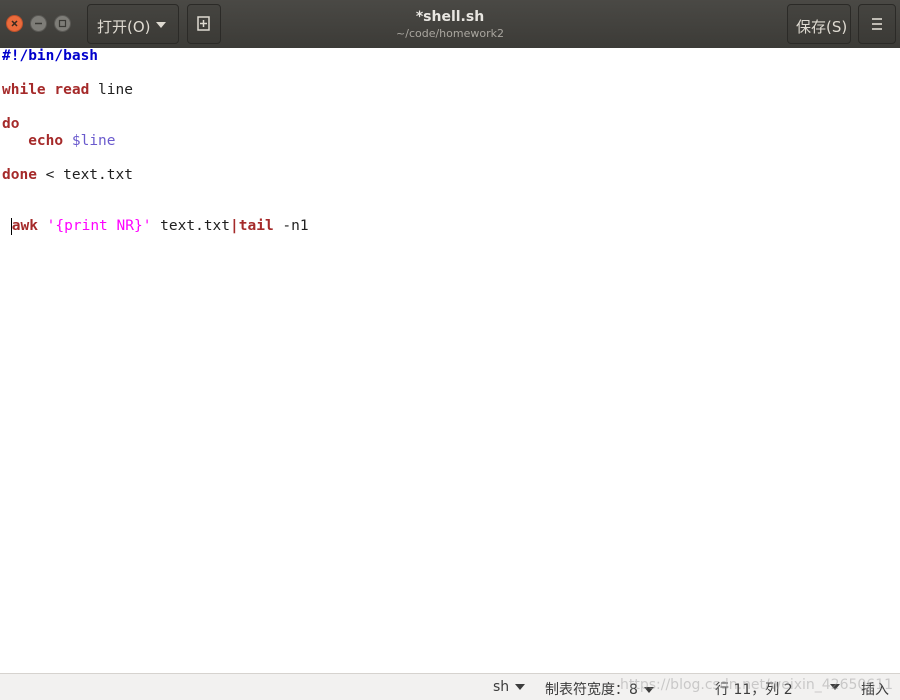 Image resolution: width=900 pixels, height=700 pixels. I want to click on code-text: text.txt, so click(191, 226).